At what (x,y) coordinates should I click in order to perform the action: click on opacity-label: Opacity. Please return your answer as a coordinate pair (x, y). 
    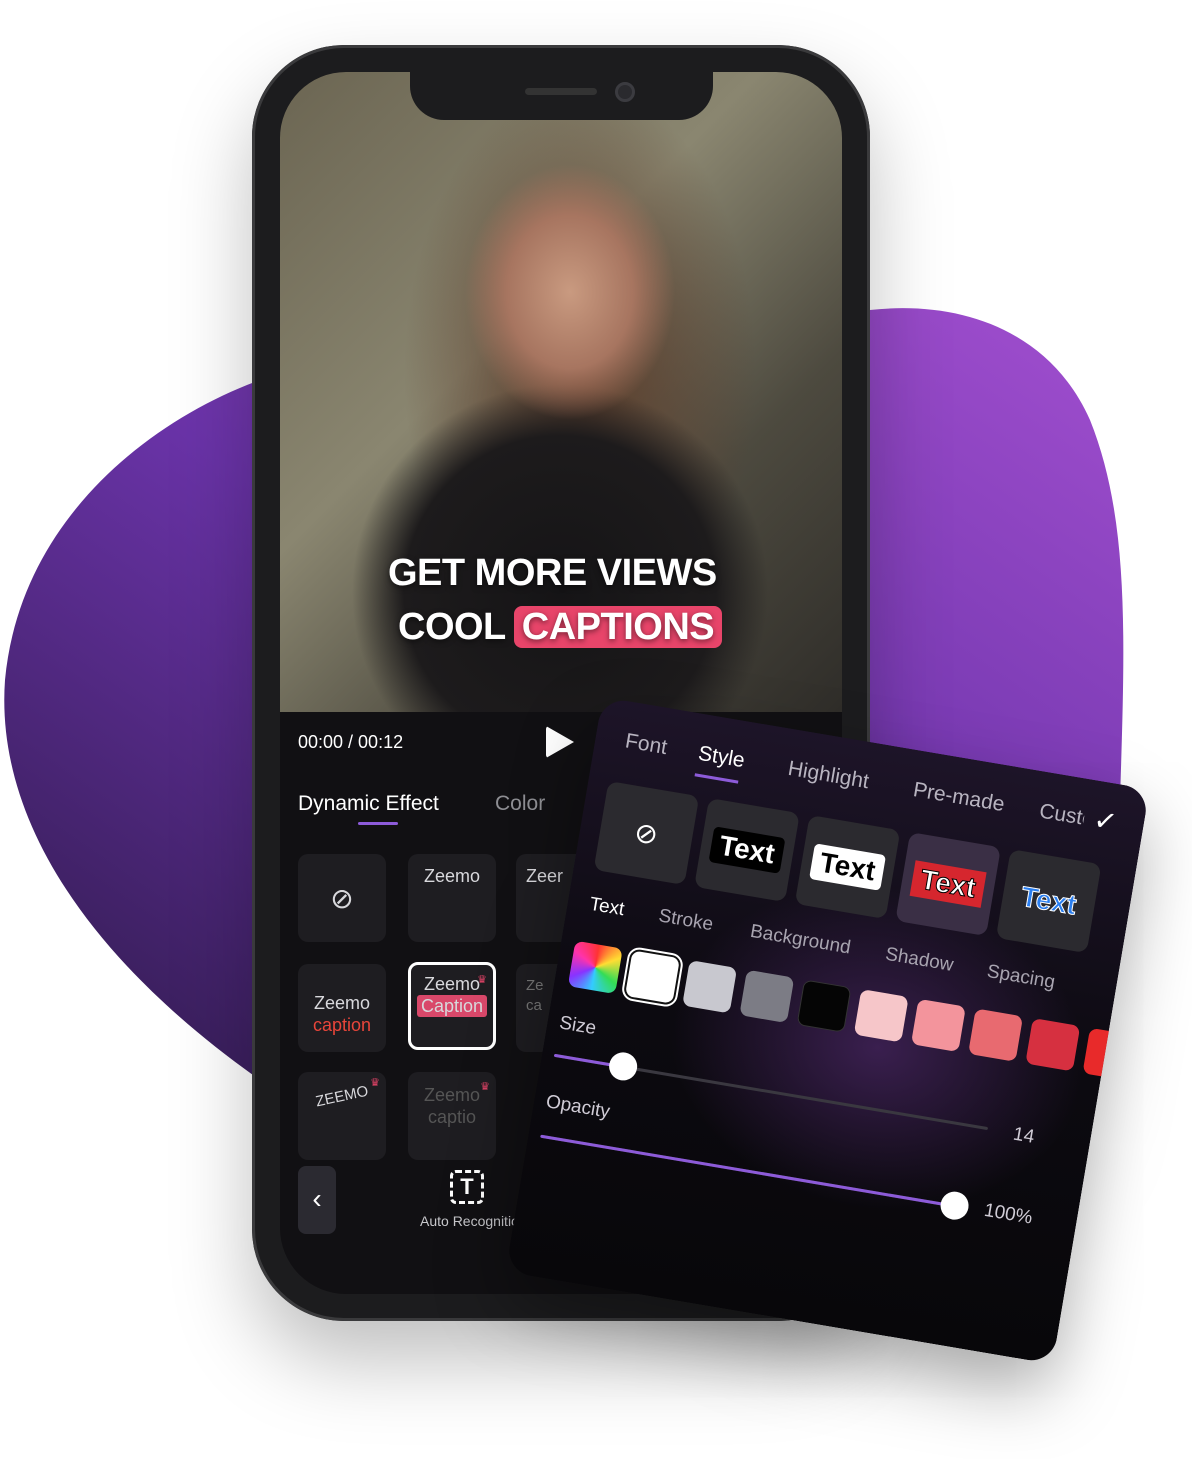
    Looking at the image, I should click on (578, 1107).